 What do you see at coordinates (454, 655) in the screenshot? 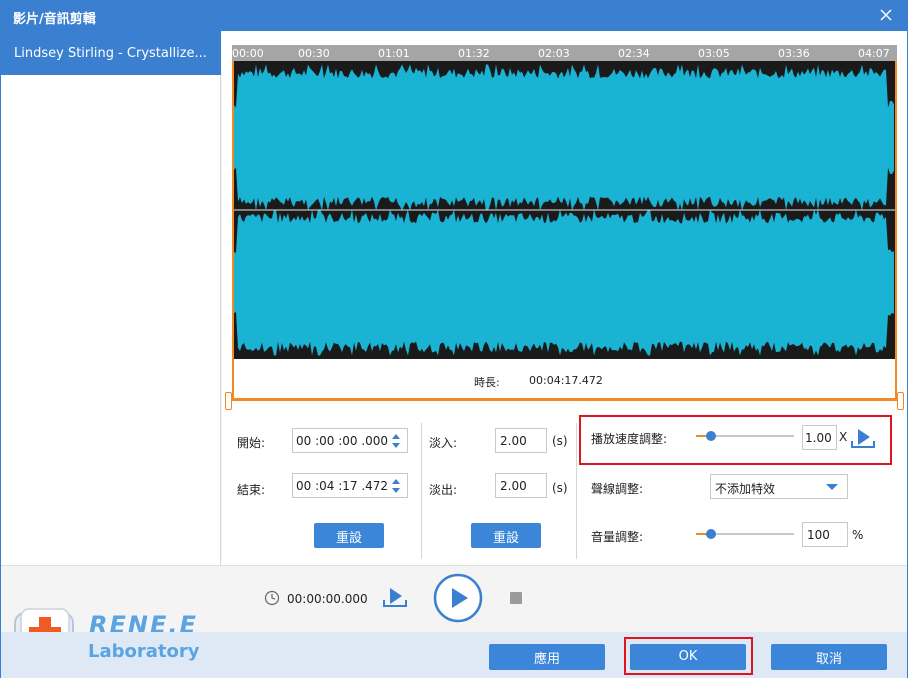
I see `dialog-footer: Laboratory 應用 OK 取消` at bounding box center [454, 655].